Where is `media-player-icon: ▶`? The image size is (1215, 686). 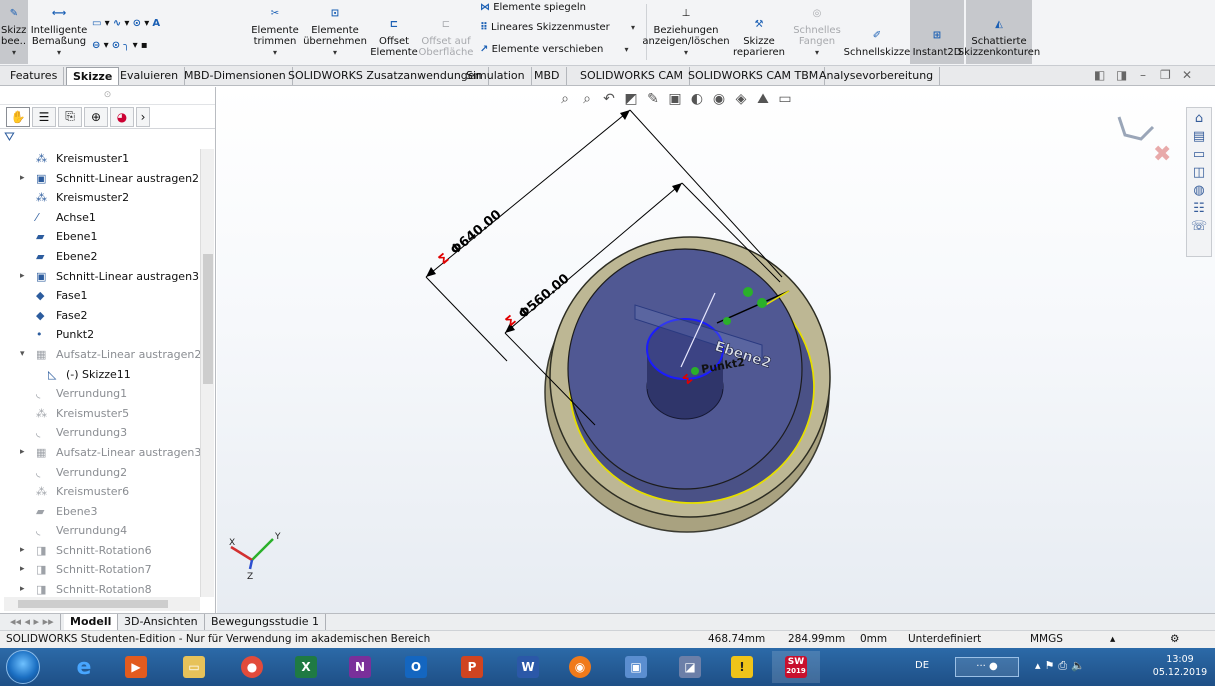
media-player-icon: ▶ is located at coordinates (136, 667).